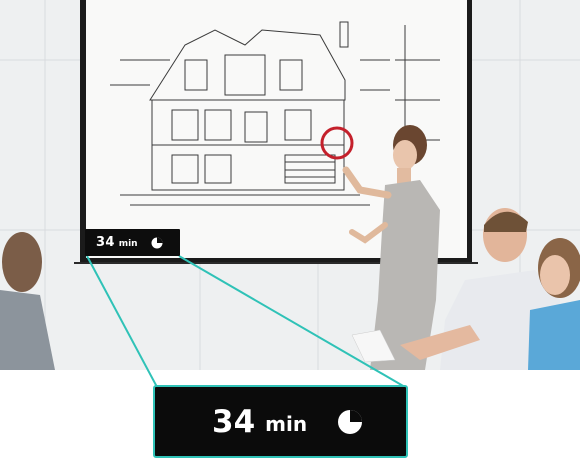 The height and width of the screenshot is (463, 580). What do you see at coordinates (128, 243) in the screenshot?
I see `timer-badge-unit: min` at bounding box center [128, 243].